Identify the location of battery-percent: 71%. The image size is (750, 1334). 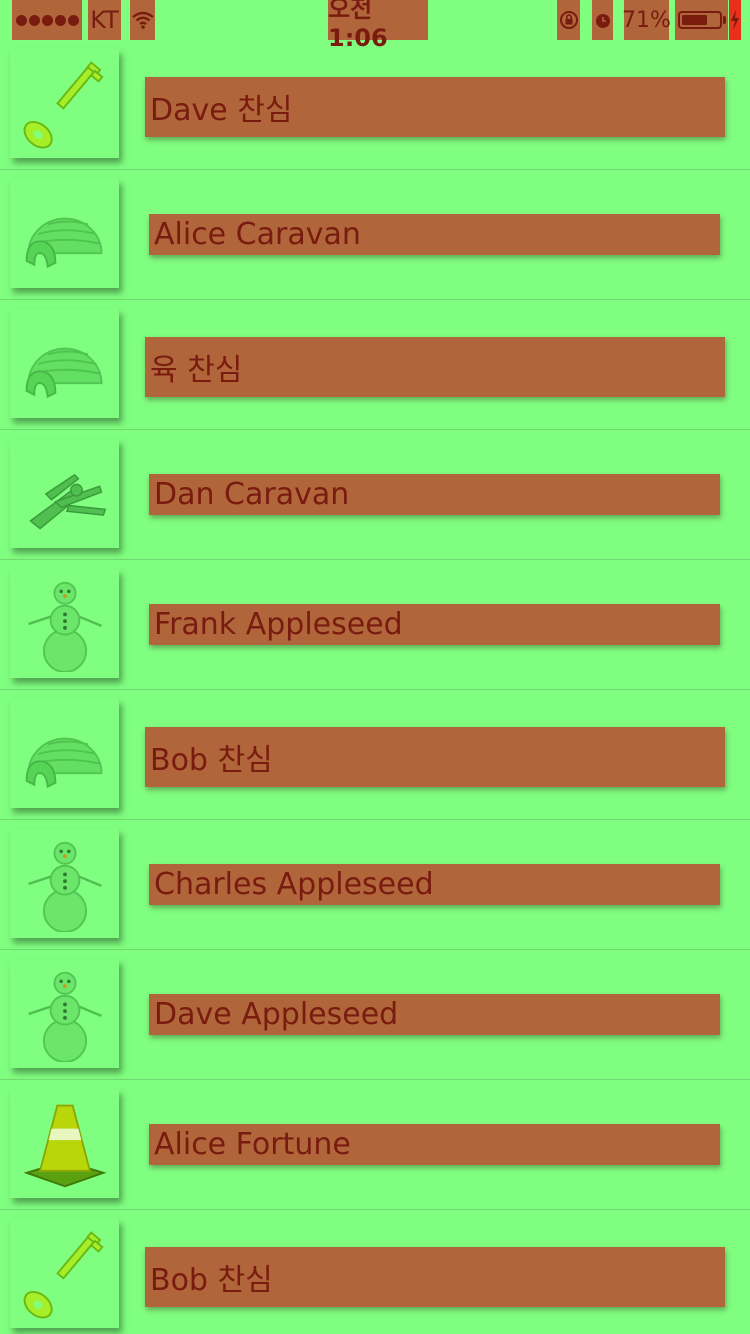
(646, 20).